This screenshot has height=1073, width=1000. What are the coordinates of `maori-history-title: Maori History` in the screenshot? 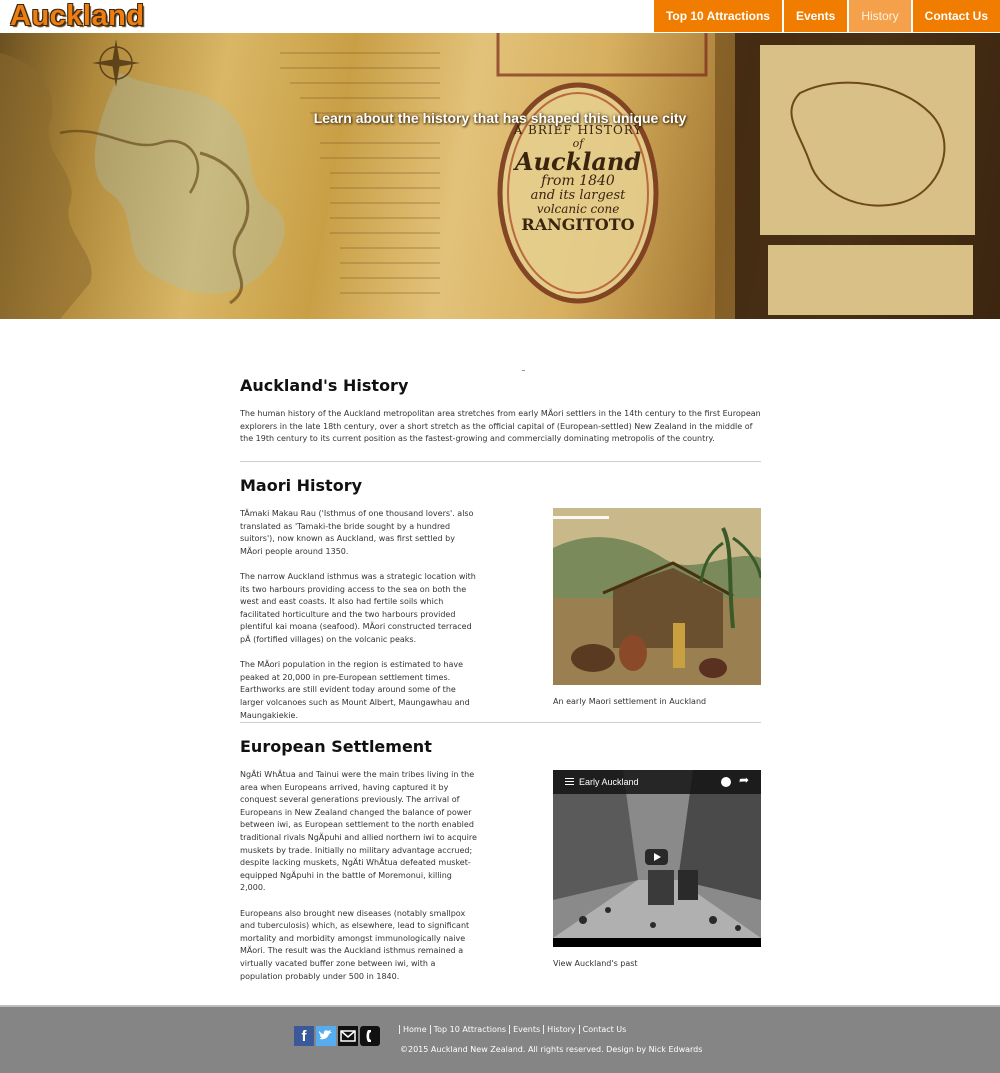 It's located at (301, 485).